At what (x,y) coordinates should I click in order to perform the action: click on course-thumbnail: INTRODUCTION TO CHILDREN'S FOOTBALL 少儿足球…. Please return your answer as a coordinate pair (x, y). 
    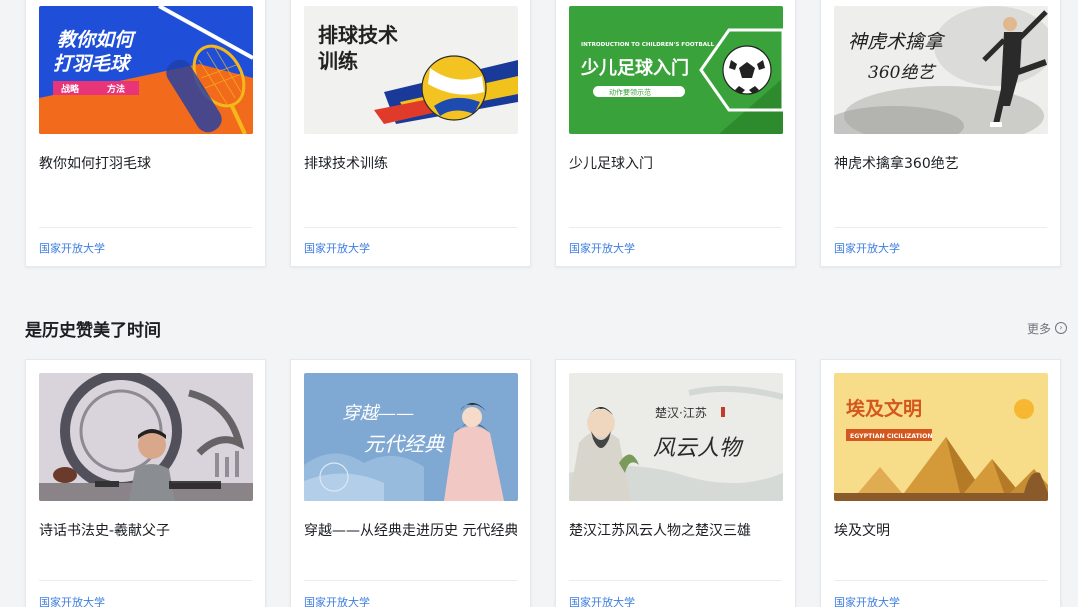
    Looking at the image, I should click on (676, 70).